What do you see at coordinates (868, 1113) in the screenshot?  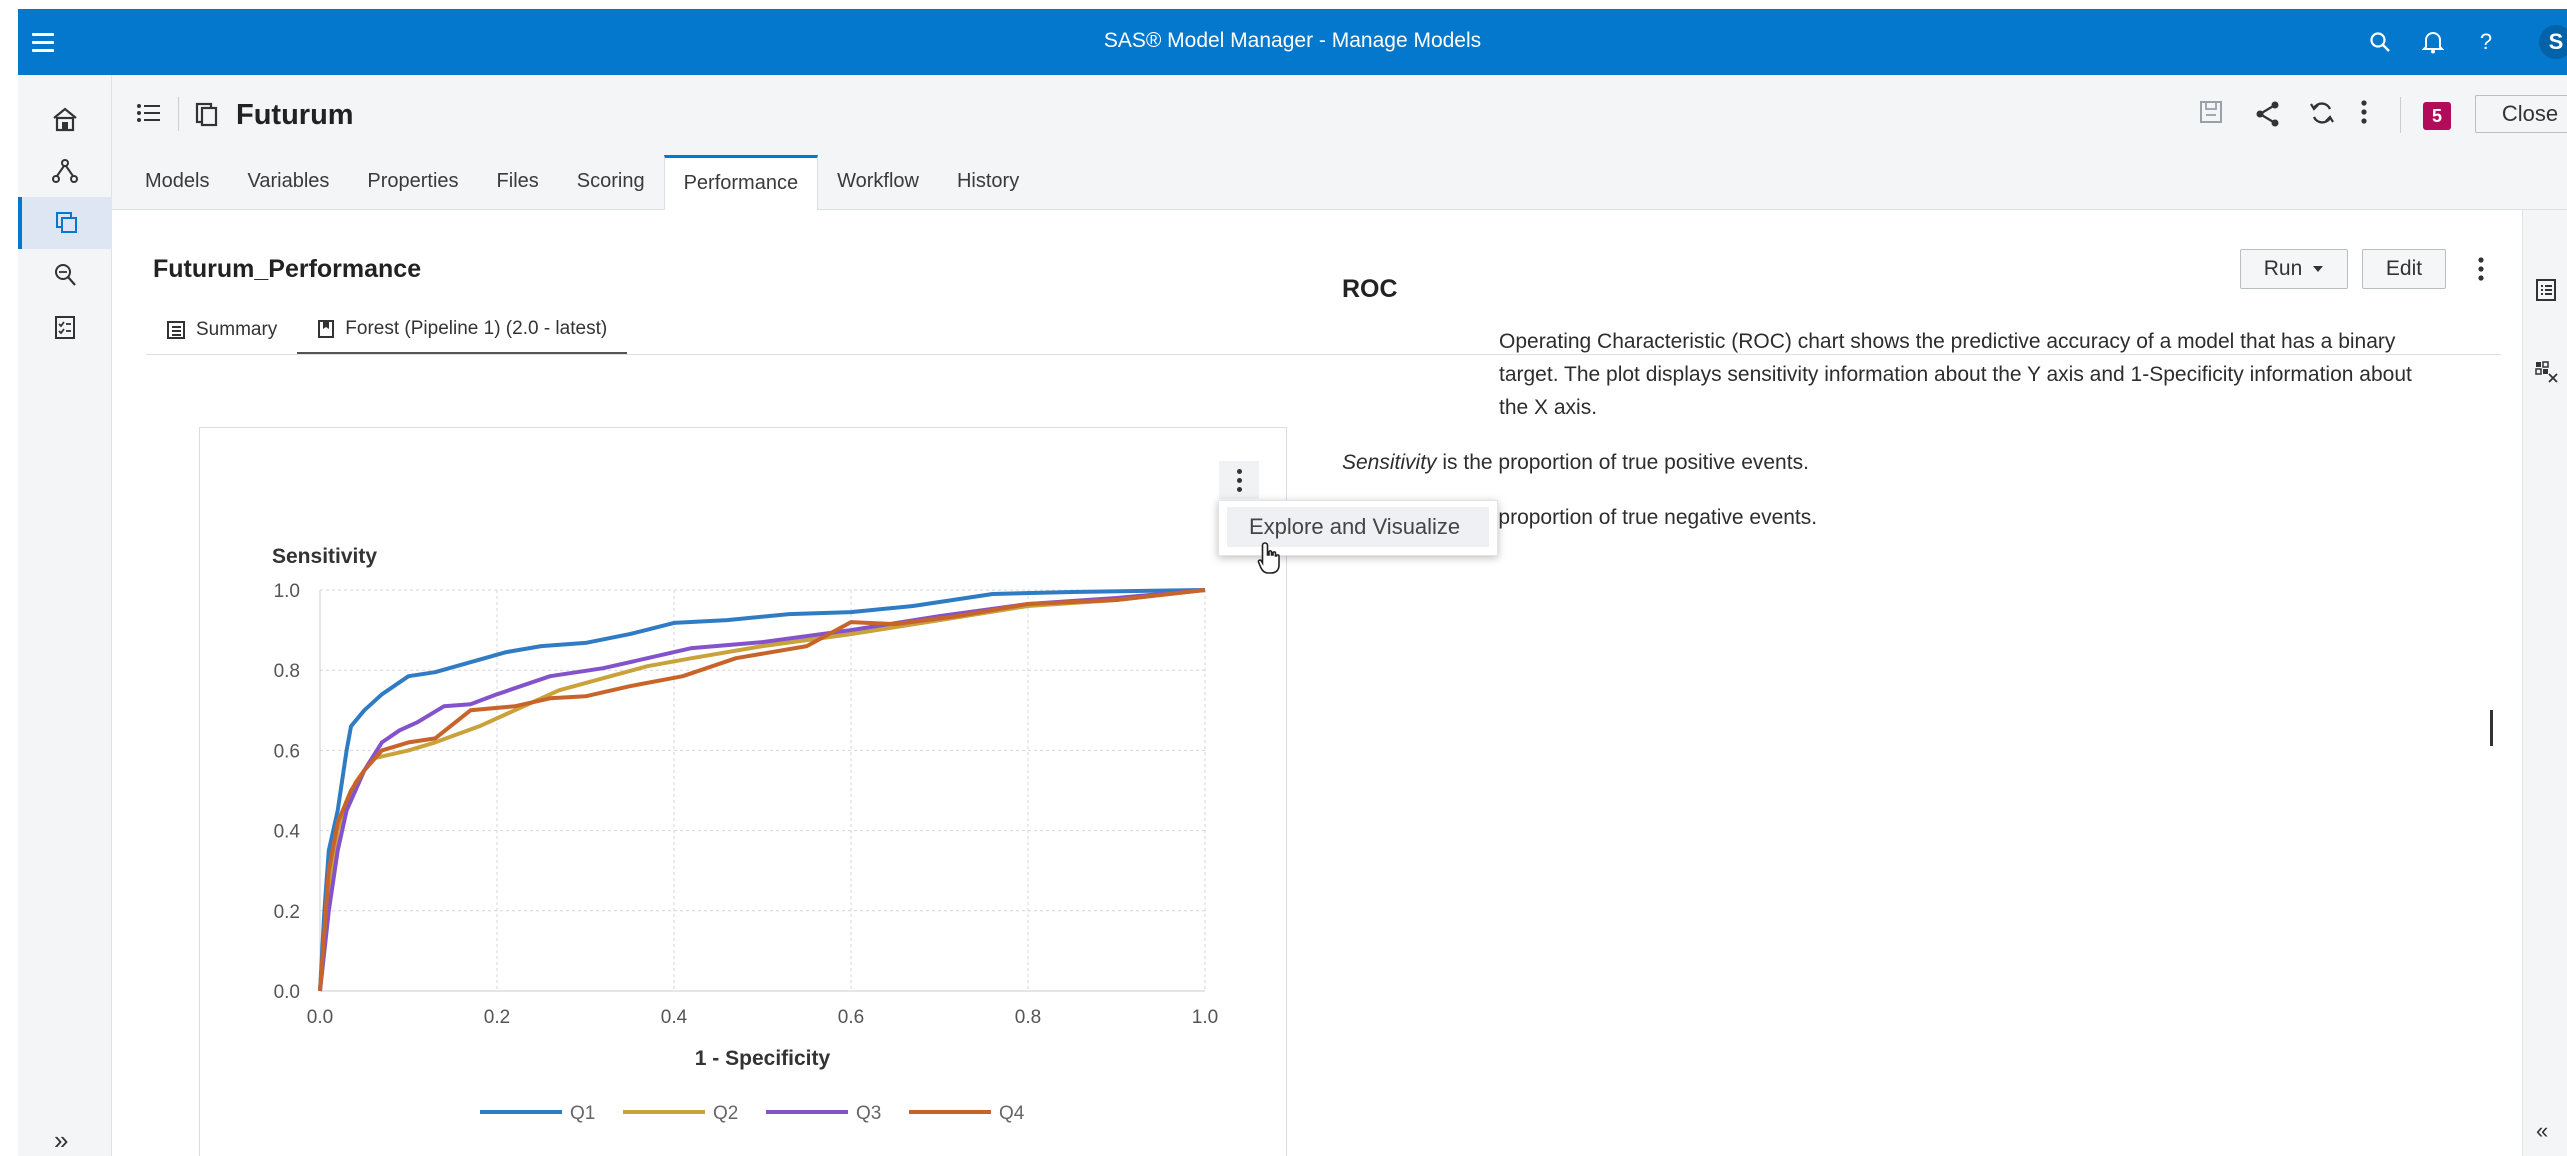 I see `legend-label-q3: Q3` at bounding box center [868, 1113].